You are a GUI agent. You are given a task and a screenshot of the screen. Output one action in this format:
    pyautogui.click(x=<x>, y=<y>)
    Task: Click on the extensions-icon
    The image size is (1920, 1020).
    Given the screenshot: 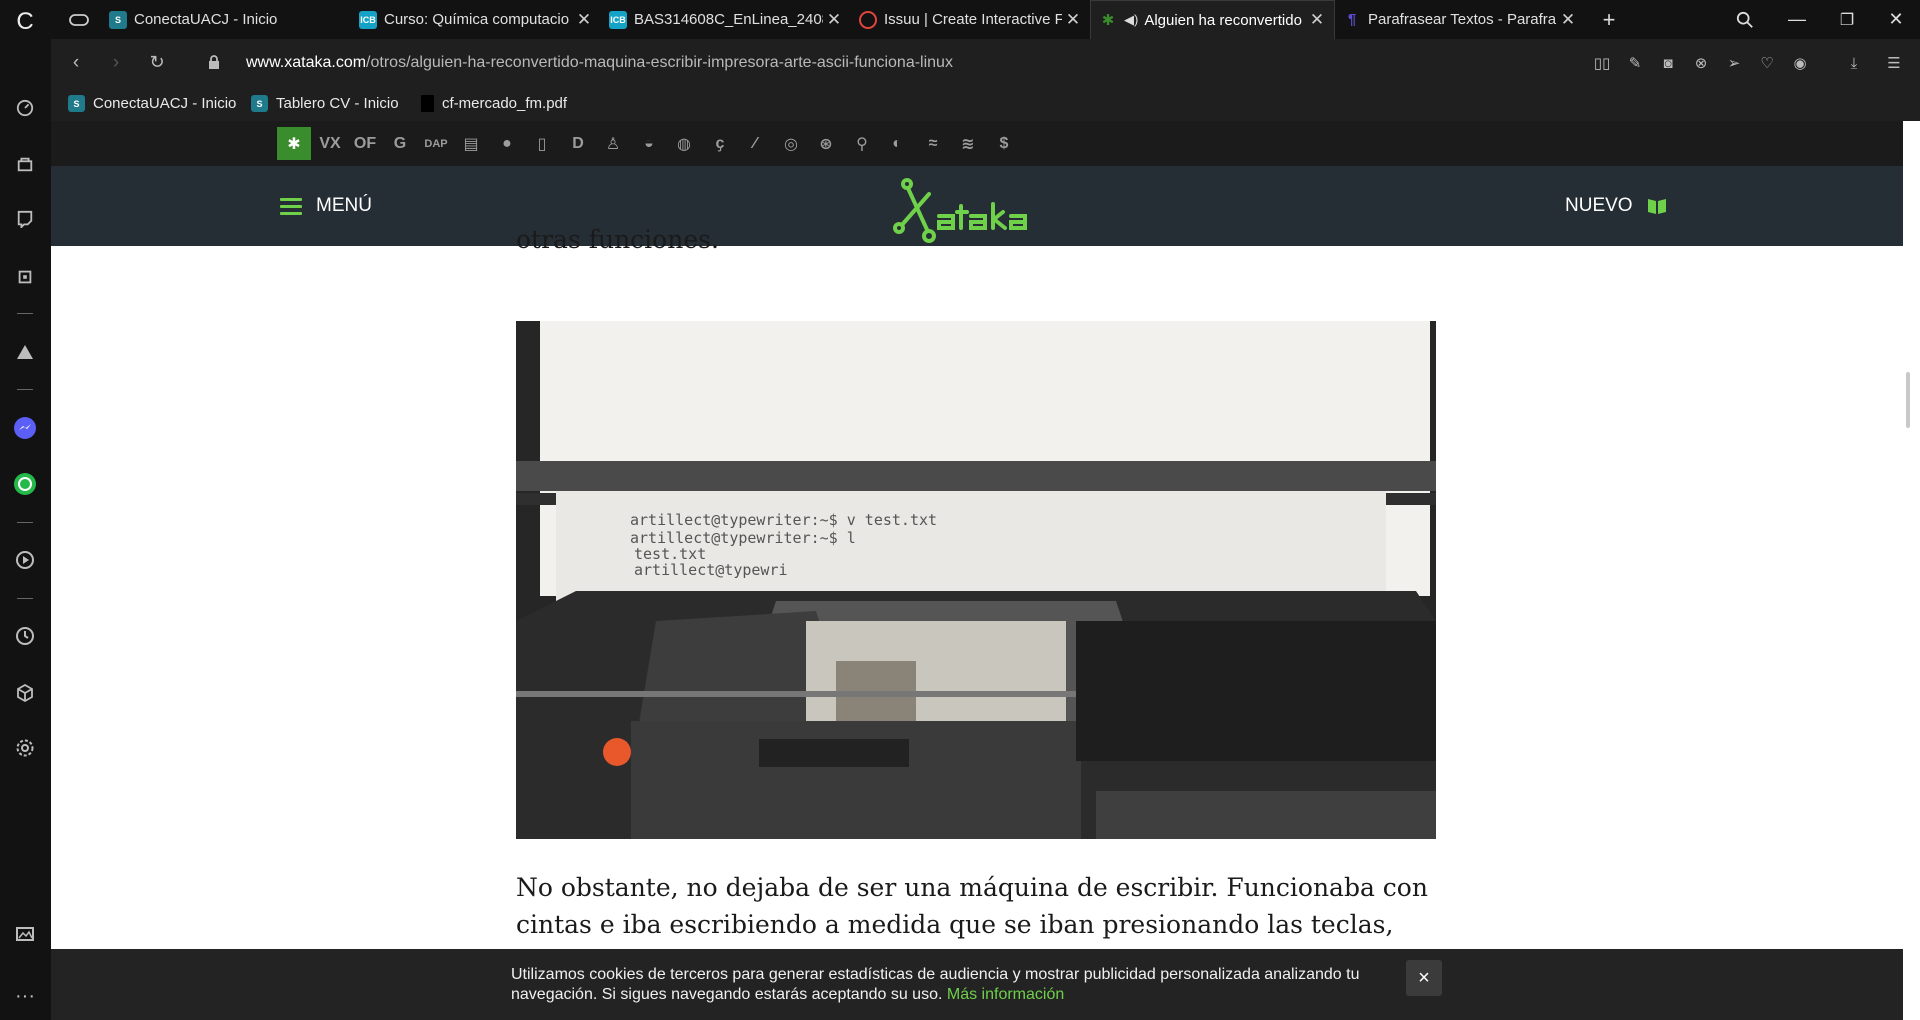 What is the action you would take?
    pyautogui.click(x=25, y=277)
    